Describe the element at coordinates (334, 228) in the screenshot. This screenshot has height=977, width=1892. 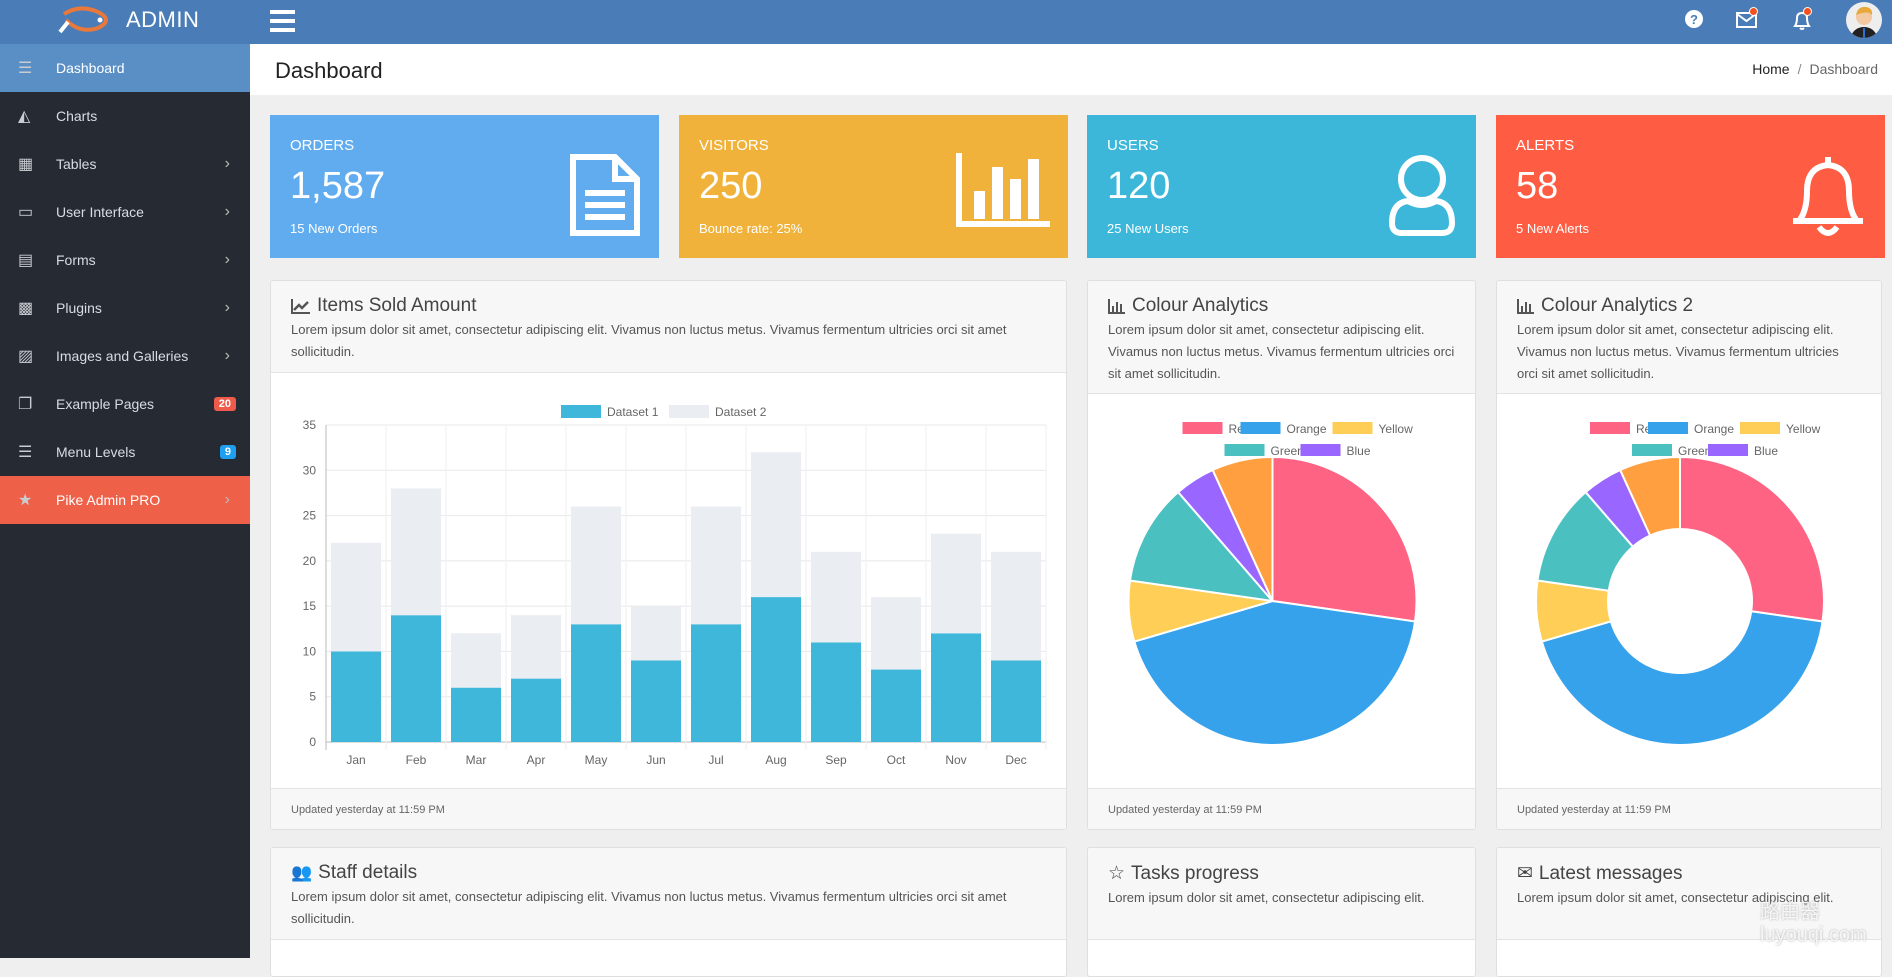
I see `stat-subtext: 15 New Orders` at that location.